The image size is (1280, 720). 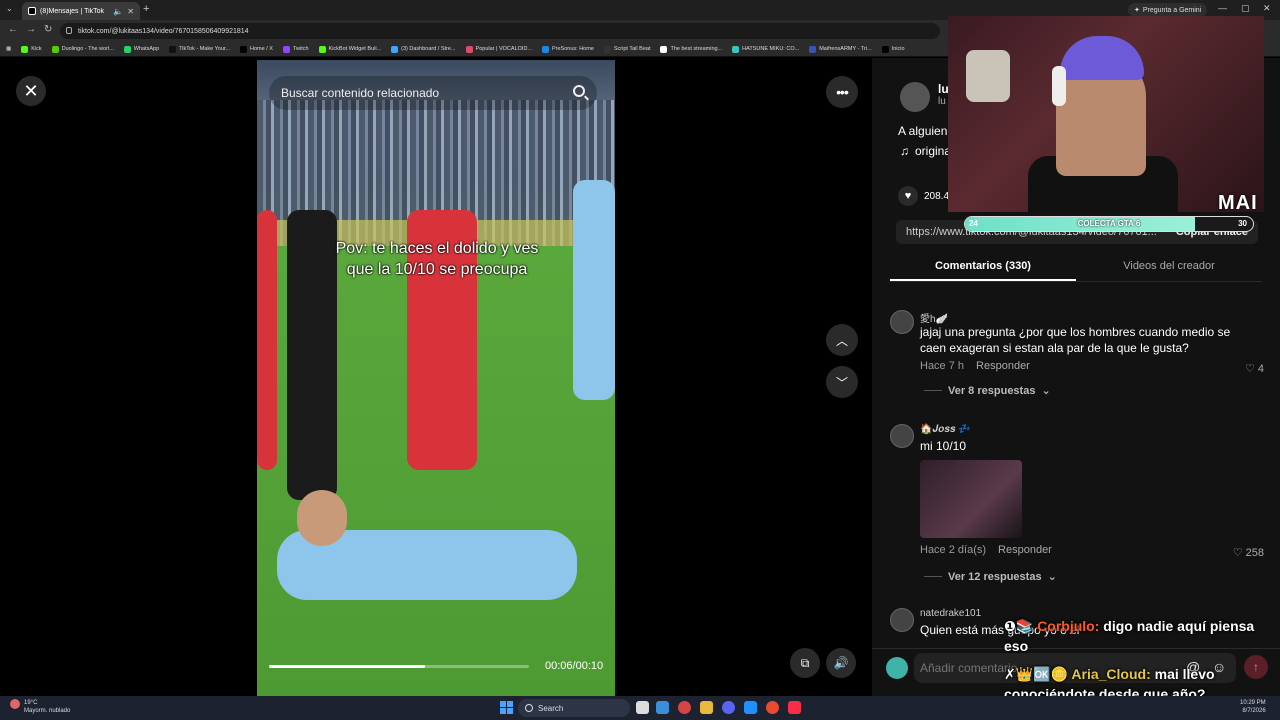 I want to click on close-tab-icon: ✕, so click(x=130, y=11).